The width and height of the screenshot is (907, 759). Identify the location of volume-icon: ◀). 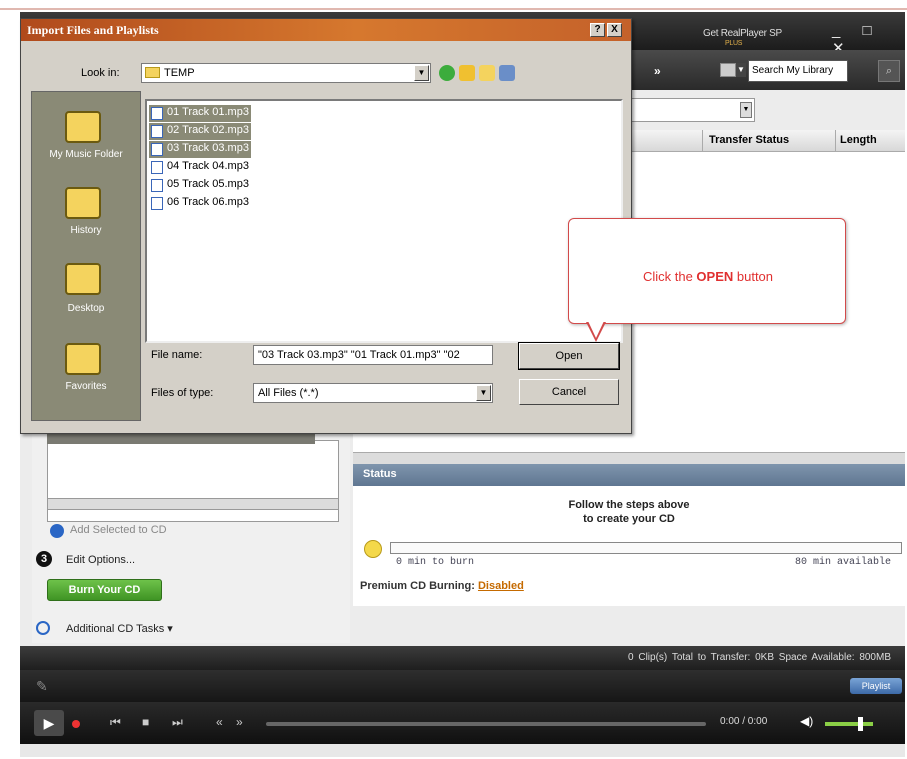
(806, 721).